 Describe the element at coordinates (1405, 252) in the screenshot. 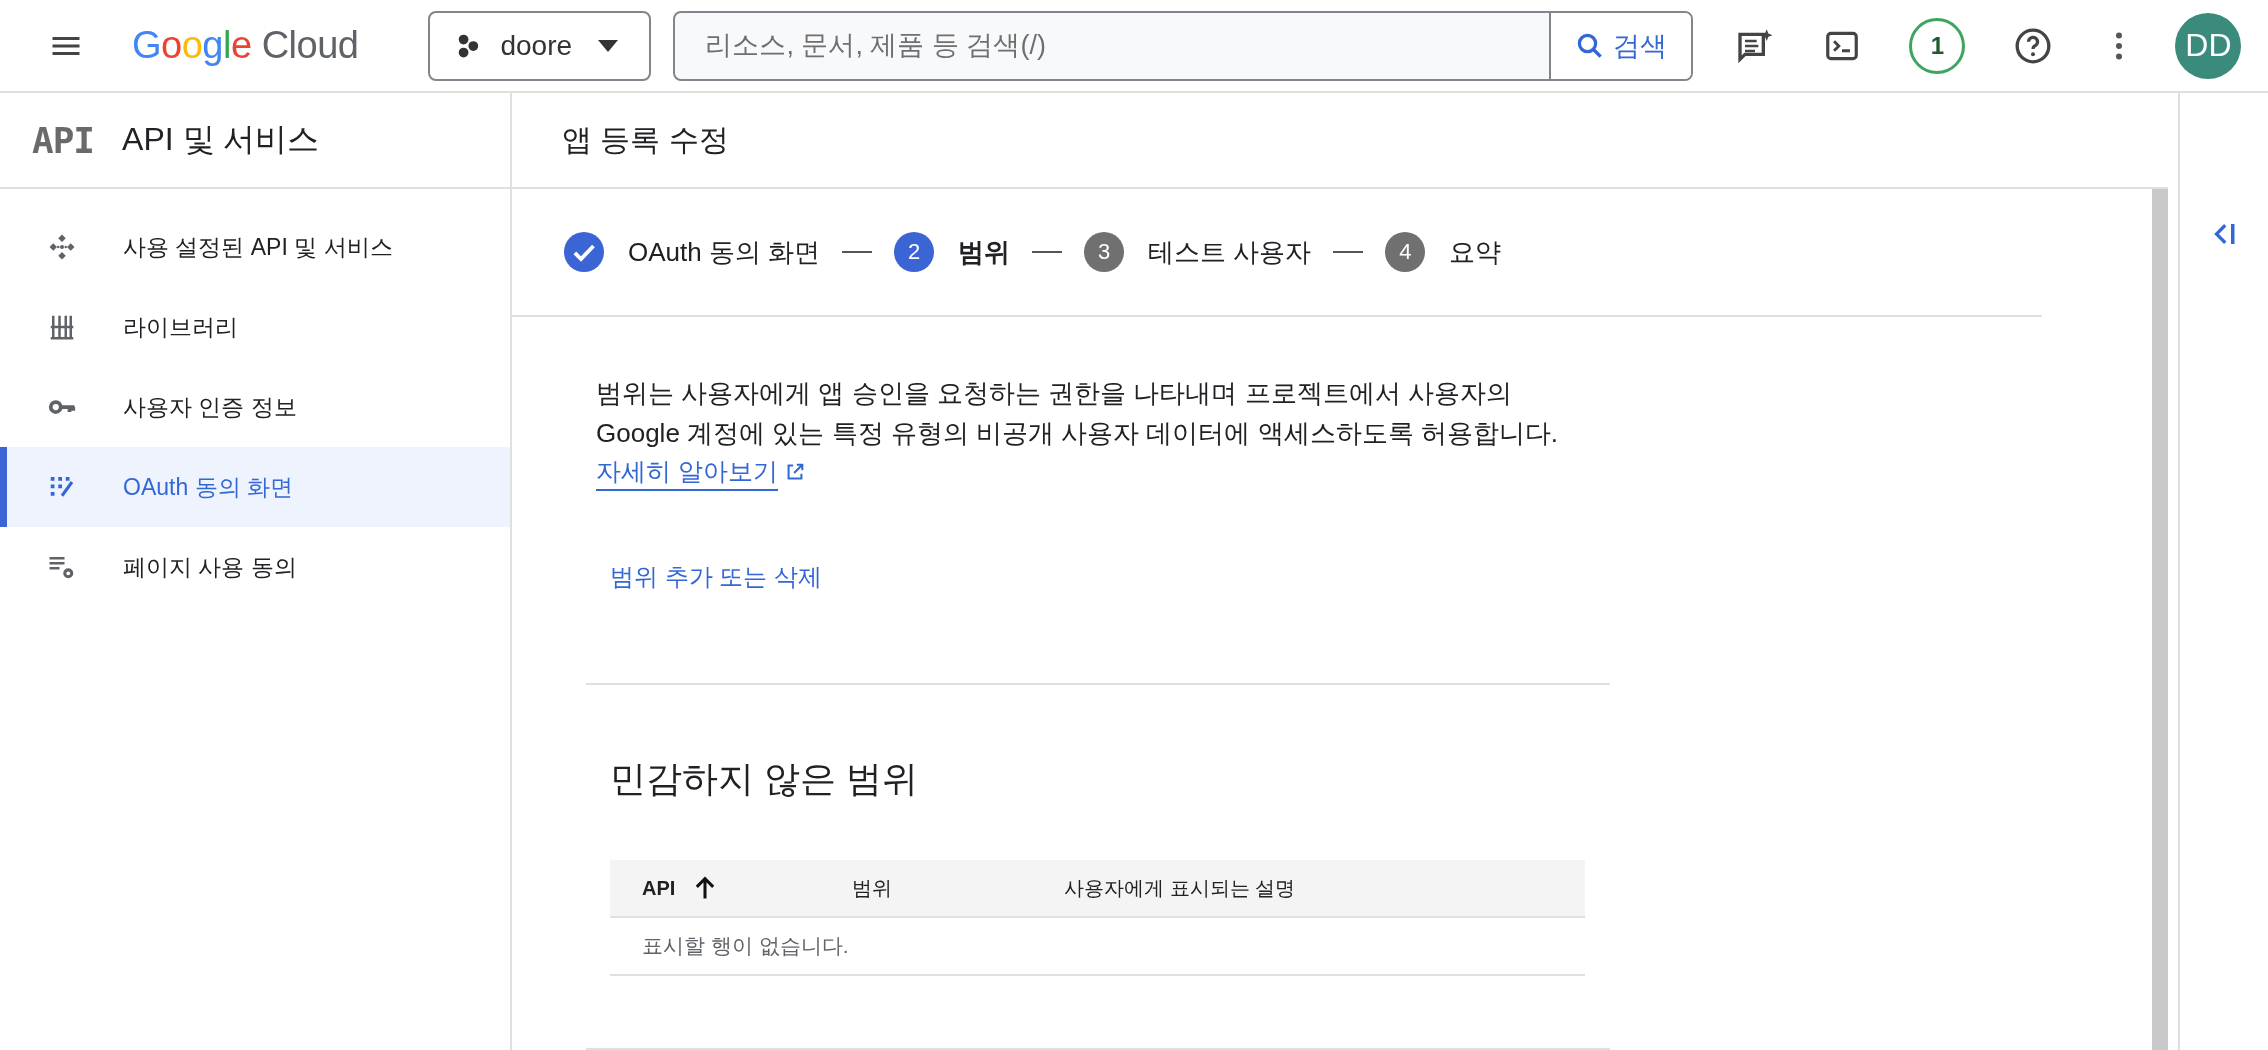

I see `step-number: 4` at that location.